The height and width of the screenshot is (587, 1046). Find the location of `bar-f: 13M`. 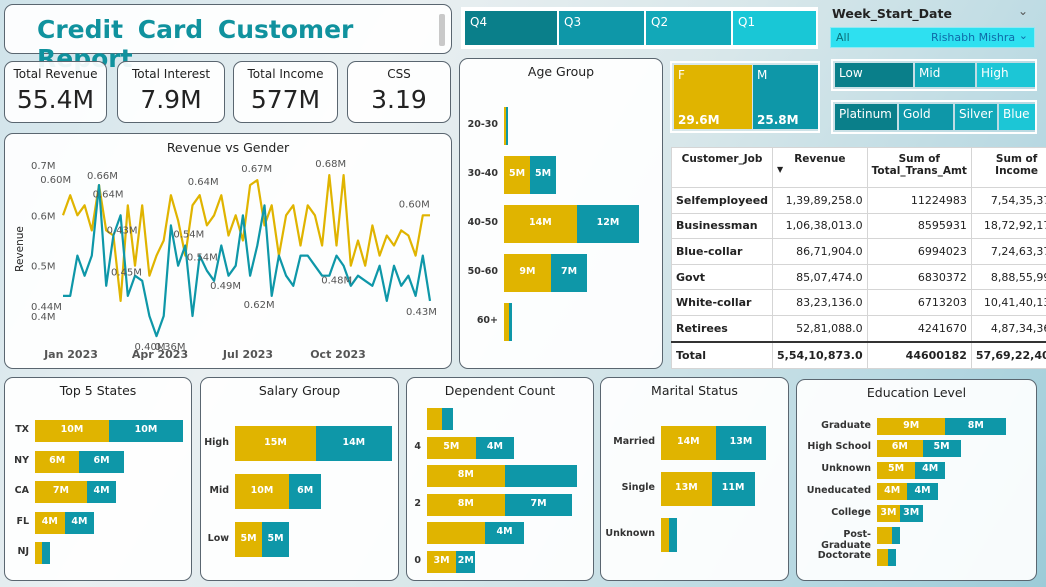

bar-f: 13M is located at coordinates (686, 489).